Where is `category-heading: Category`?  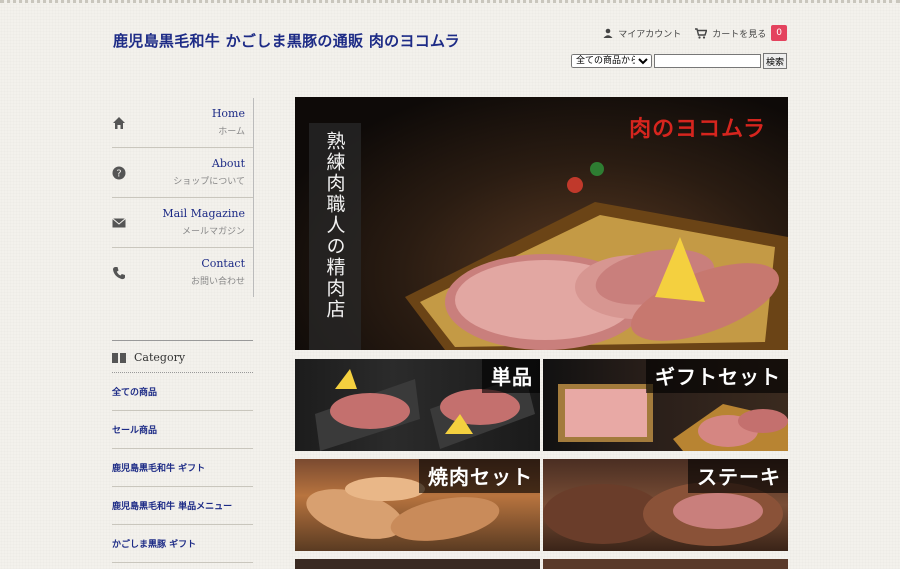
category-heading: Category is located at coordinates (182, 356).